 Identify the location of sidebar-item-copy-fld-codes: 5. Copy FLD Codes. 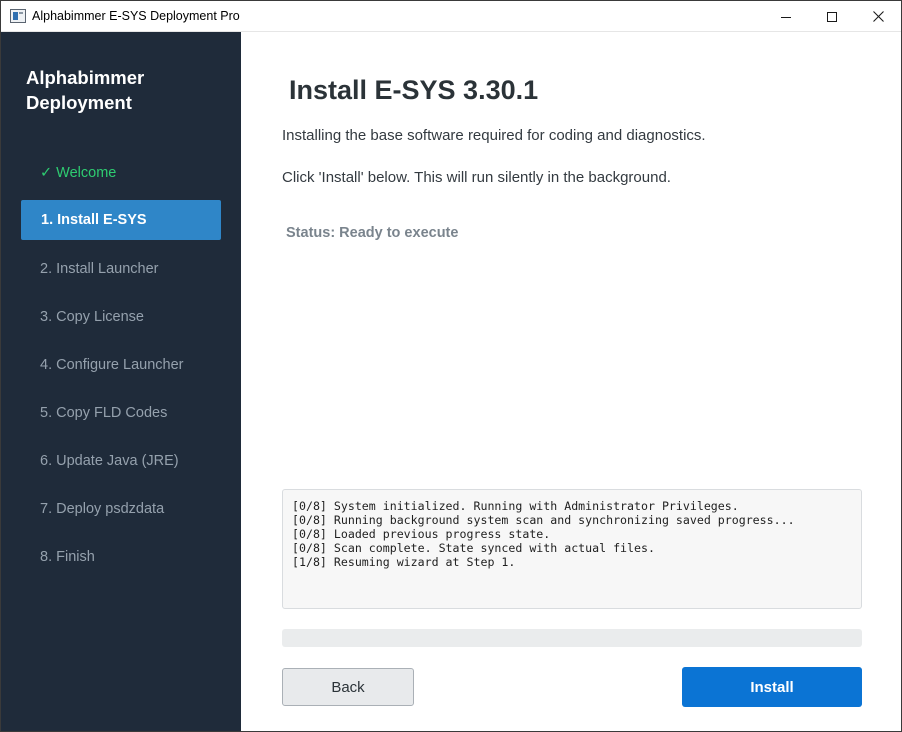
(121, 413).